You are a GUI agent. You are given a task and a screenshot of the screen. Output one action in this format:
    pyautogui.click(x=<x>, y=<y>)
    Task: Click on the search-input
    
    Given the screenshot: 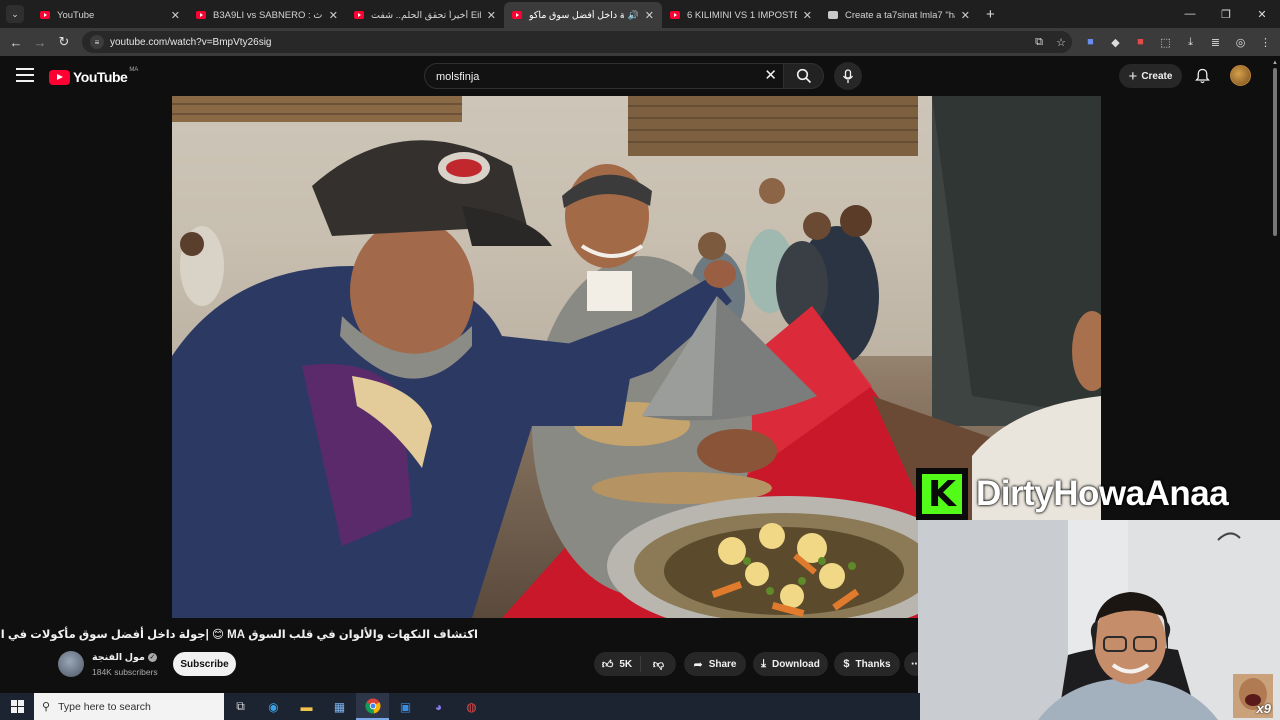 What is the action you would take?
    pyautogui.click(x=596, y=76)
    